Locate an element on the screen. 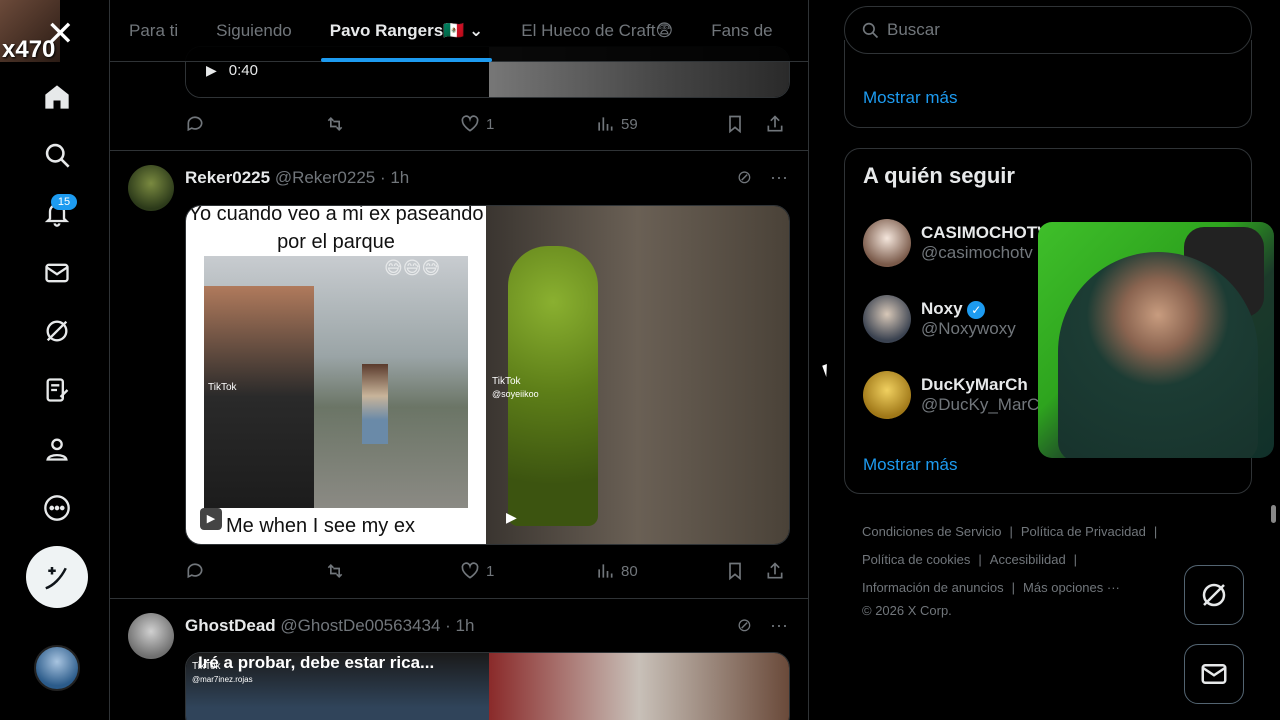 The height and width of the screenshot is (720, 1280). tab-pavo-rangers: Pavo Rangers🇲🇽 ⌄ is located at coordinates (407, 31).